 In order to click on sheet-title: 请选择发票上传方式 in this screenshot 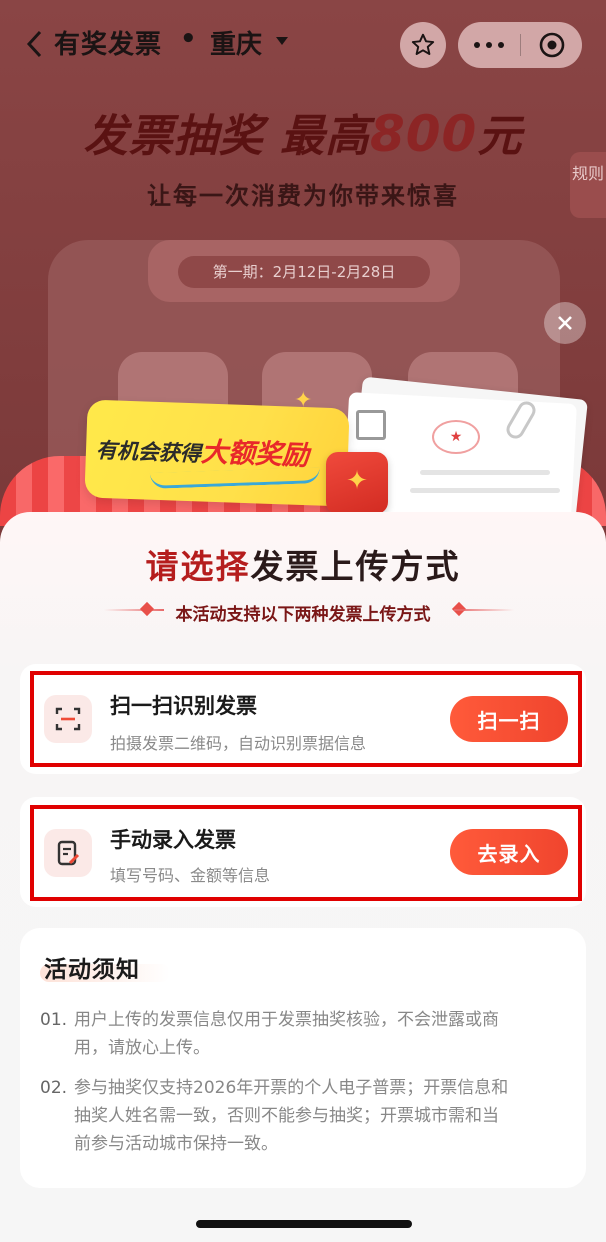, I will do `click(303, 564)`.